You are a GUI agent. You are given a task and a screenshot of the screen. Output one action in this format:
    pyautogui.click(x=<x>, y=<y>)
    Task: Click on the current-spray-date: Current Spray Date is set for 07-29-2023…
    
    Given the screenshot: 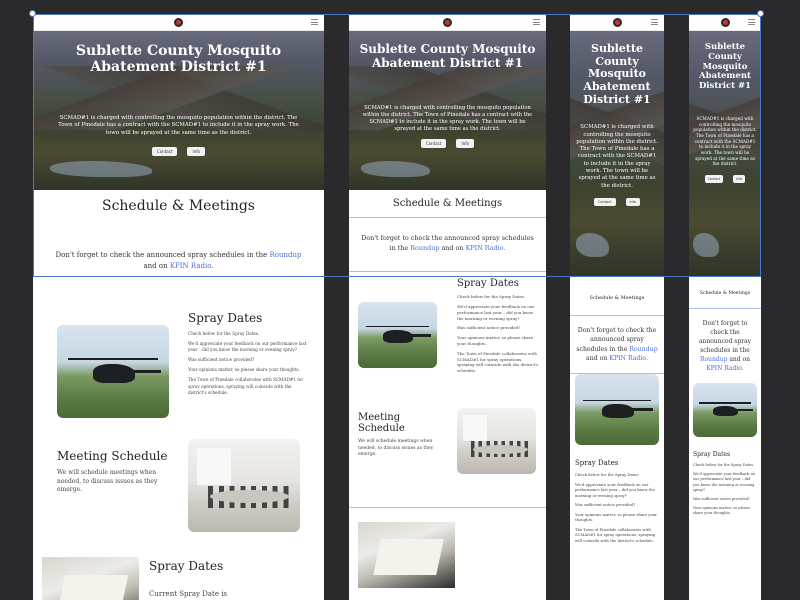 What is the action you would take?
    pyautogui.click(x=188, y=594)
    